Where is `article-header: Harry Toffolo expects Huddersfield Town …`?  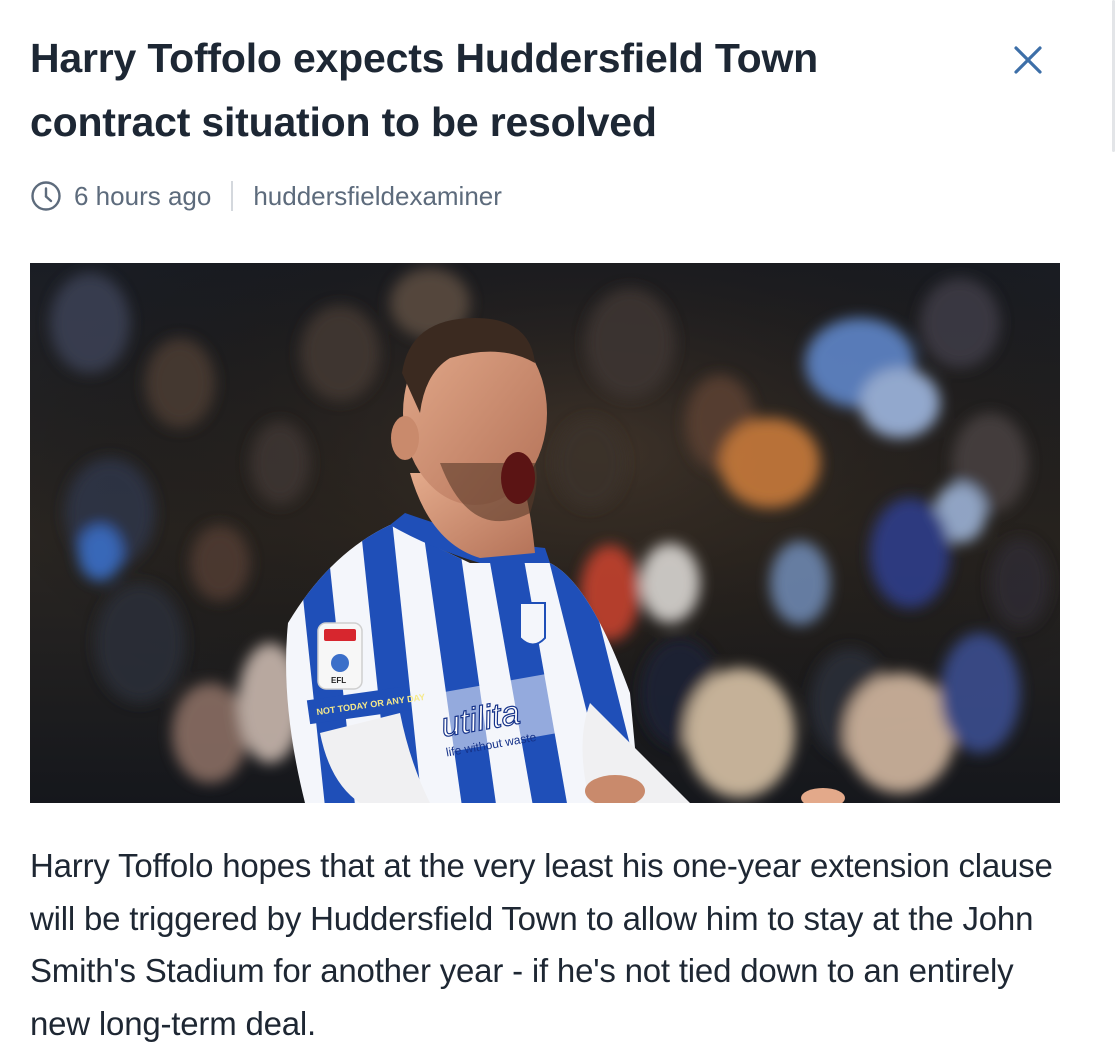 article-header: Harry Toffolo expects Huddersfield Town … is located at coordinates (545, 91).